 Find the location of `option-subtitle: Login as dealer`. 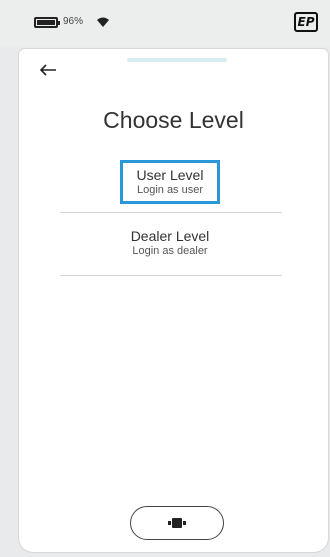

option-subtitle: Login as dealer is located at coordinates (170, 251).